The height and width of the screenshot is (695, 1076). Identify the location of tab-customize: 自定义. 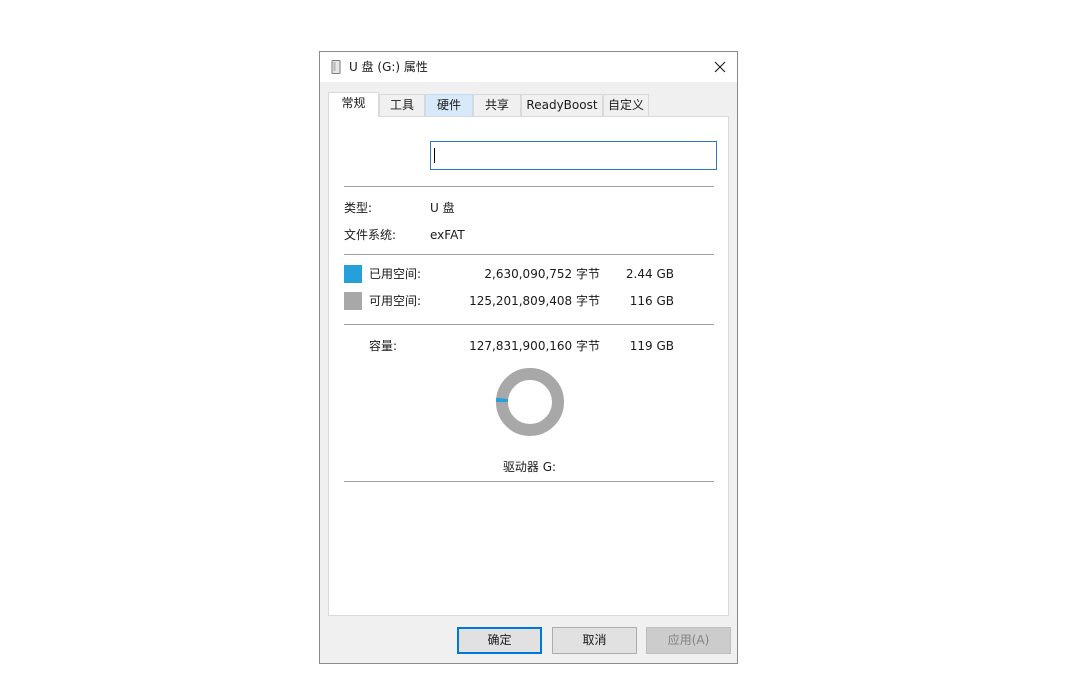
(626, 105).